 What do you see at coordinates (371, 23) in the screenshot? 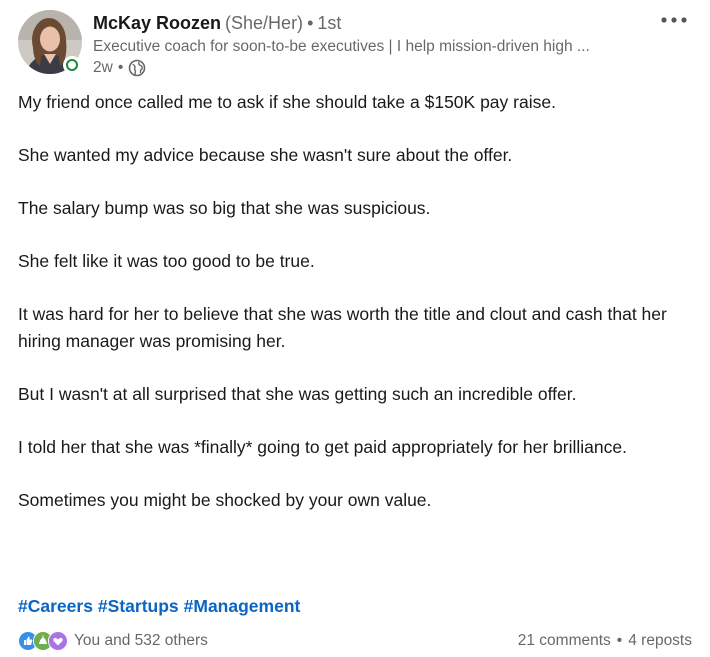
I see `author-name-line: McKay Roozen (She/Her) • 1st` at bounding box center [371, 23].